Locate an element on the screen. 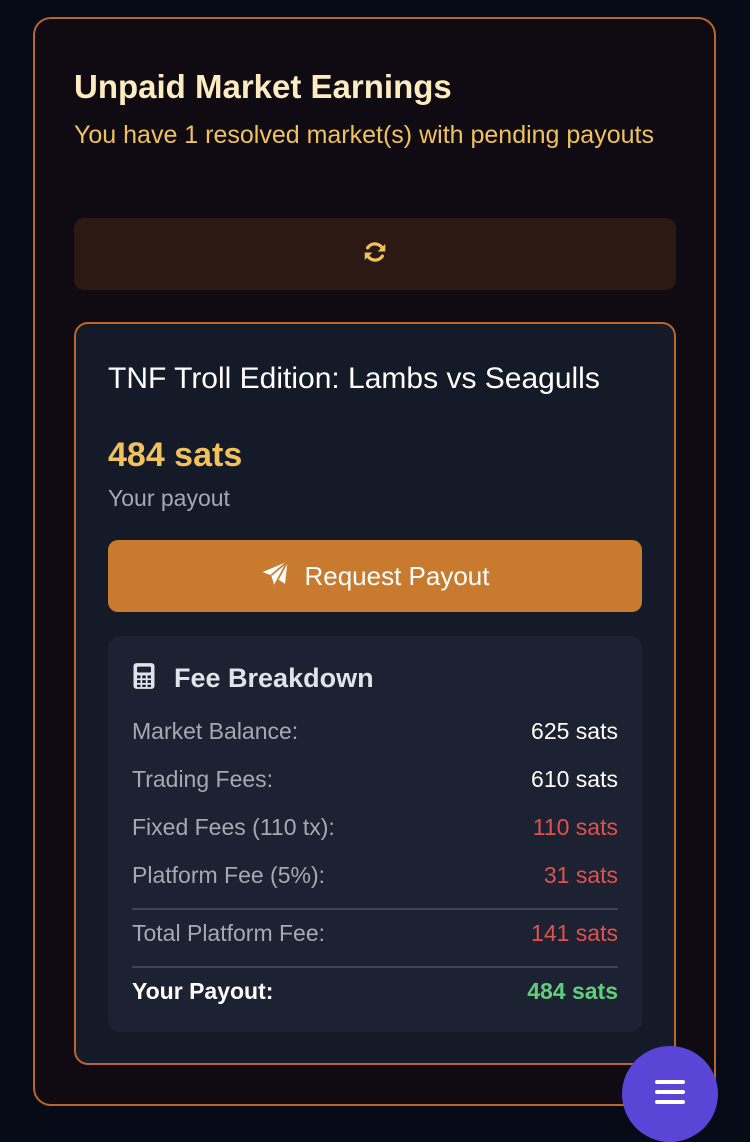  request-payout-button: Request Payout is located at coordinates (375, 576).